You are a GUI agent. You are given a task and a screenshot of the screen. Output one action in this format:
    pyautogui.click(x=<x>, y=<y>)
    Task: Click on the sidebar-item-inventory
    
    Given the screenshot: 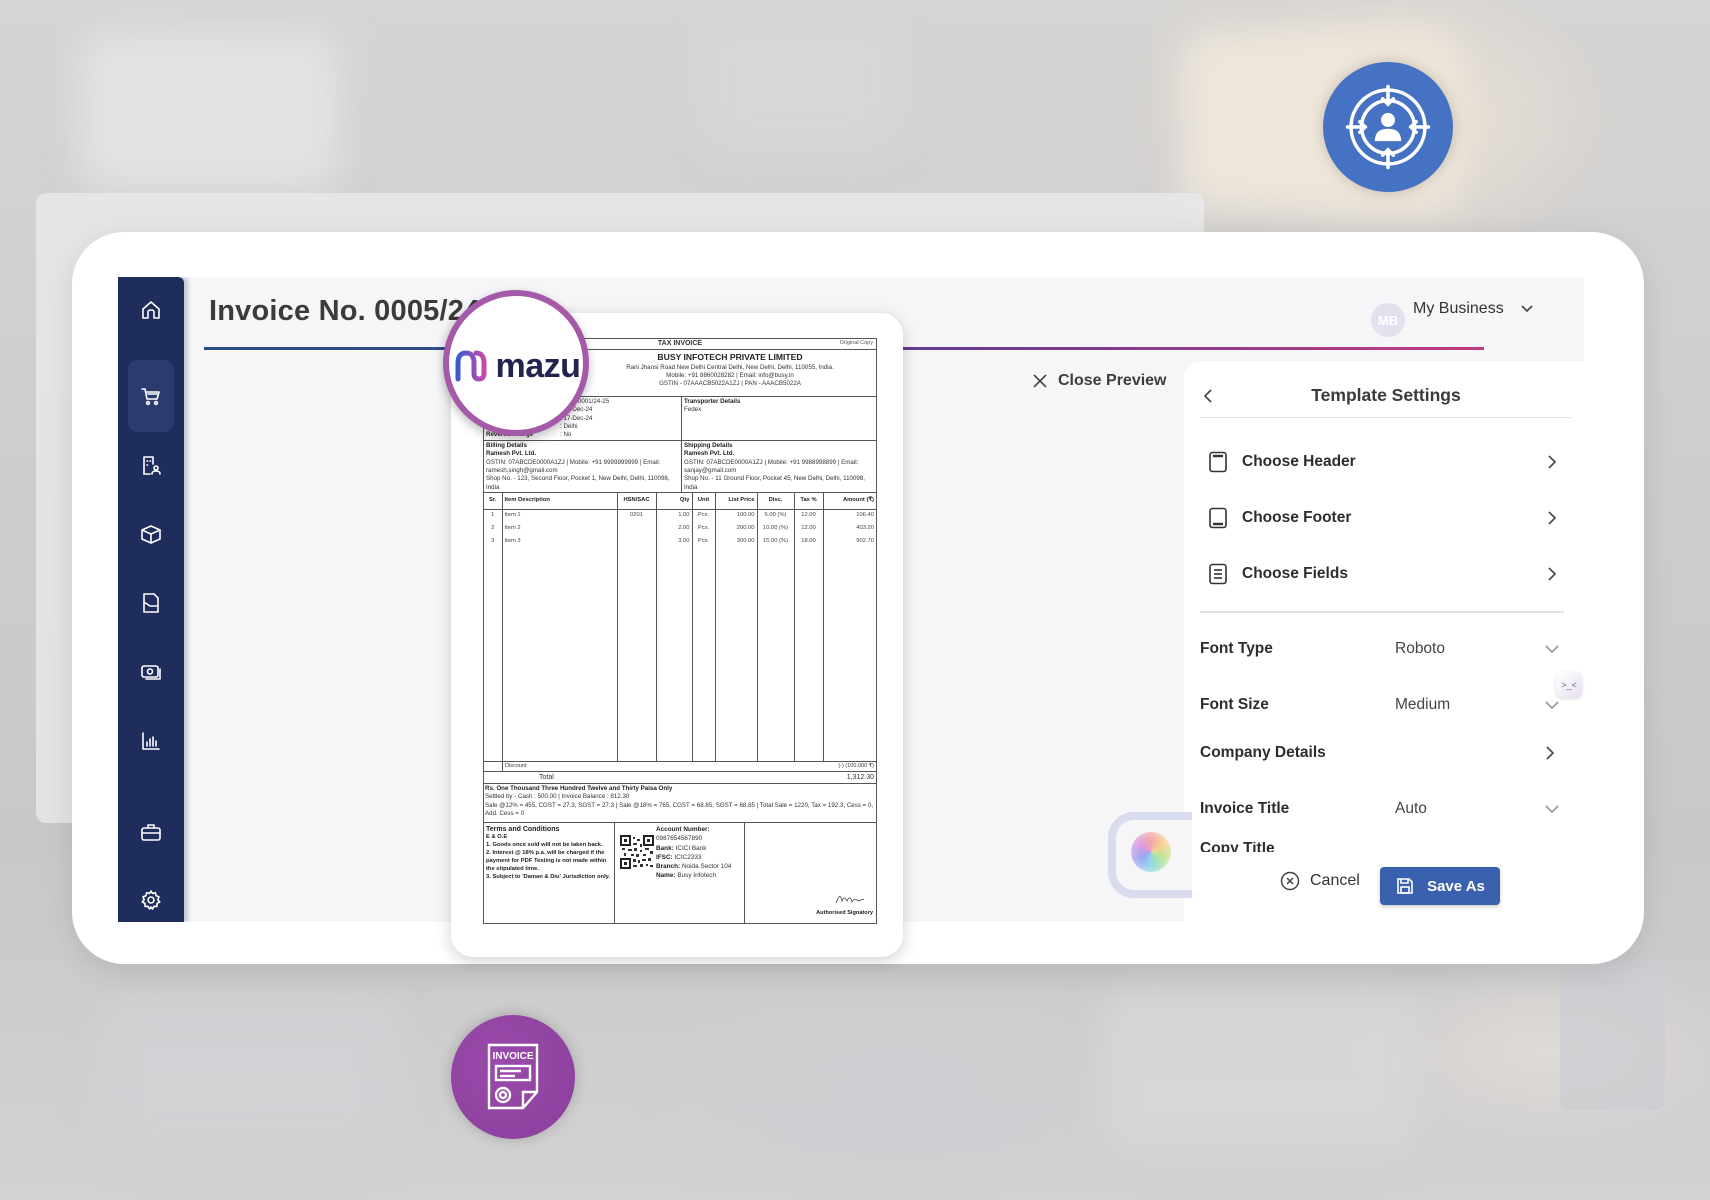 What is the action you would take?
    pyautogui.click(x=151, y=534)
    